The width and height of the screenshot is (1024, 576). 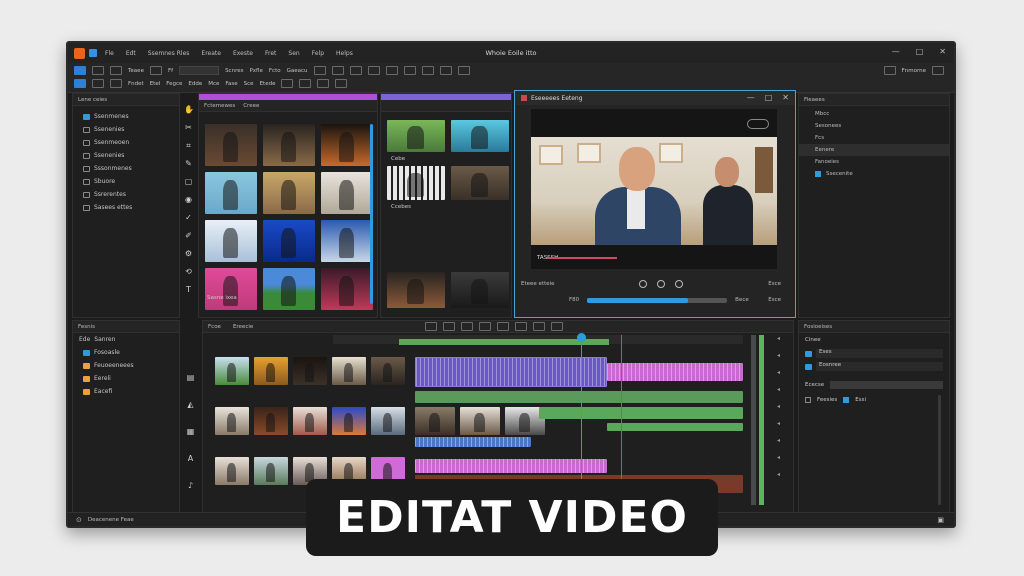 I want to click on menu-item: Edt, so click(x=131, y=53).